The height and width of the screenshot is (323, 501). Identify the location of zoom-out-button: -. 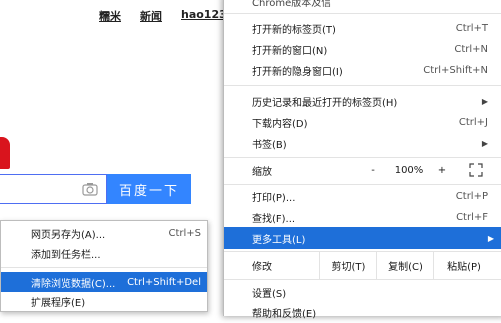
(373, 170).